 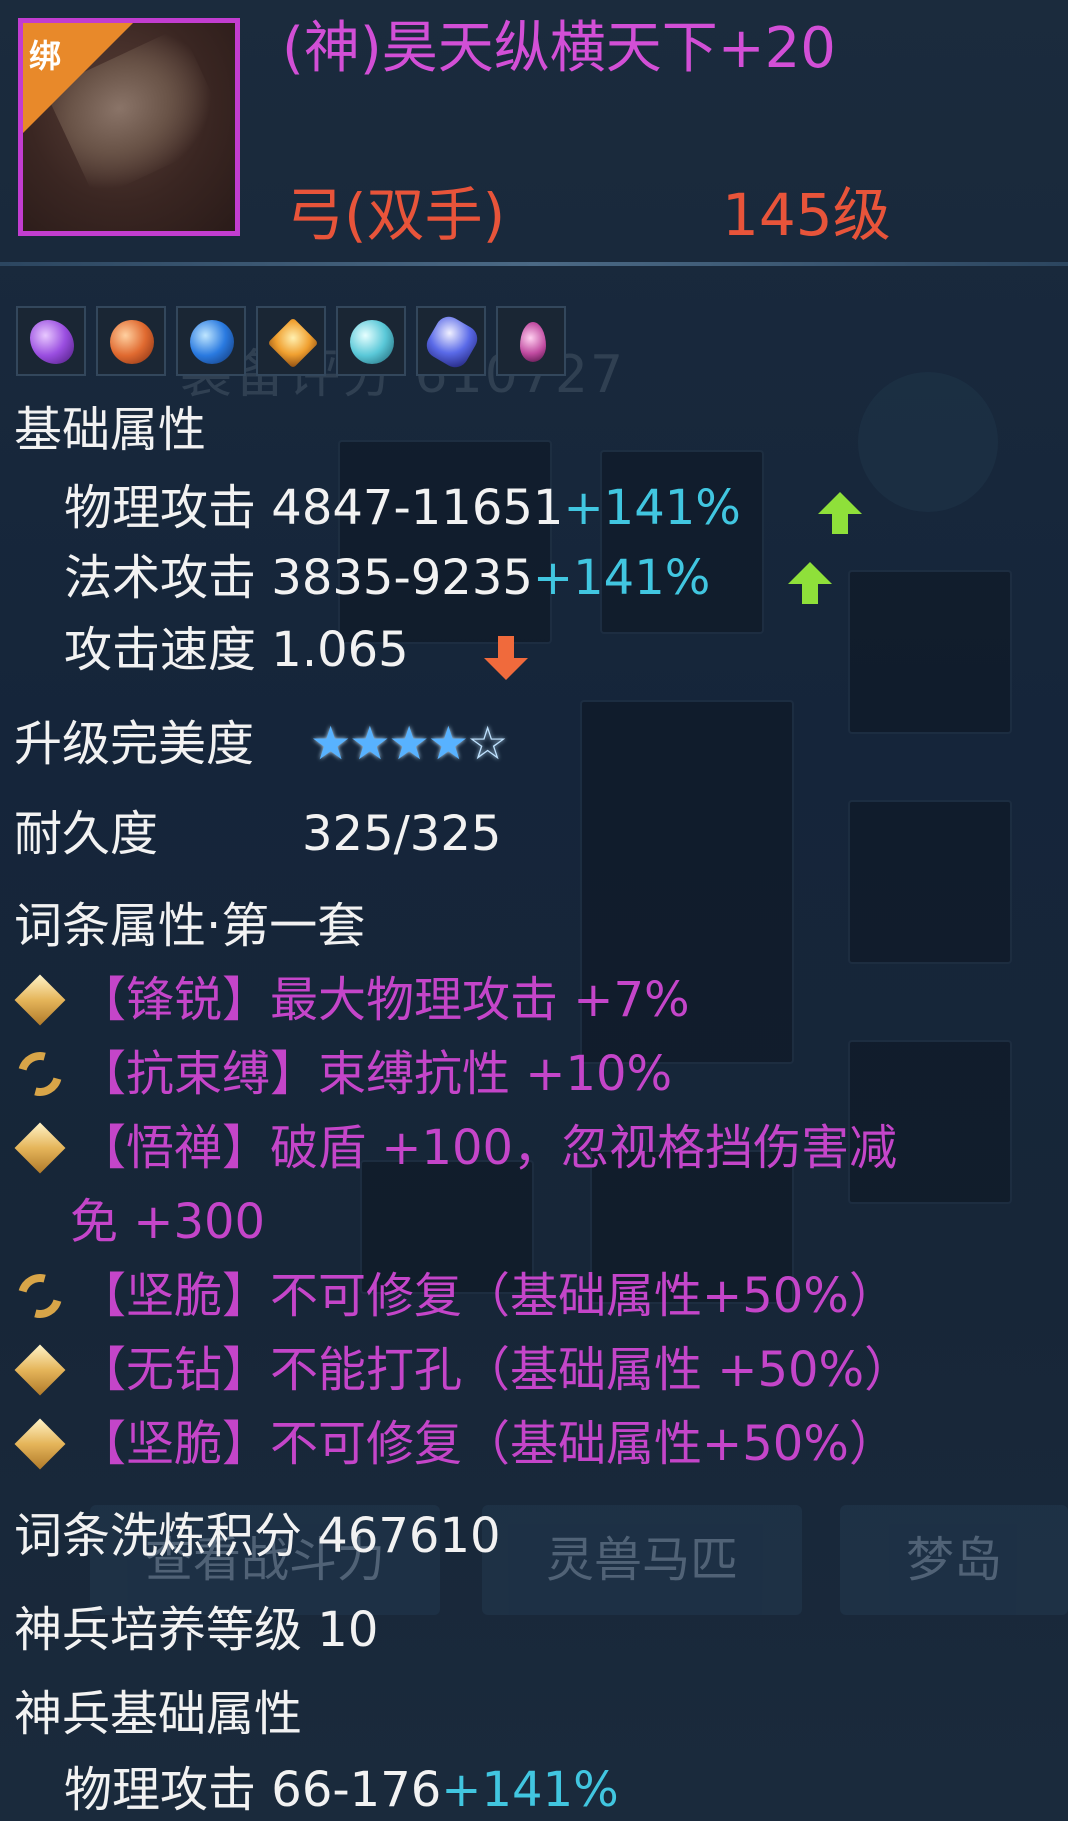 What do you see at coordinates (642, 1560) in the screenshot?
I see `background-pet-mount-button: 灵兽马匹` at bounding box center [642, 1560].